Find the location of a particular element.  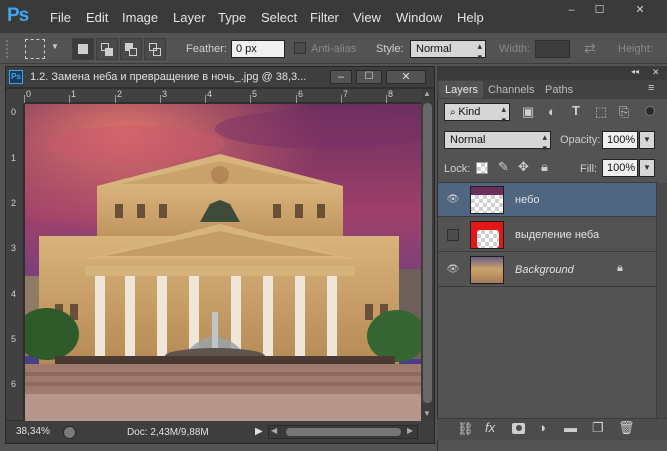

menu-help: Help is located at coordinates (470, 17).